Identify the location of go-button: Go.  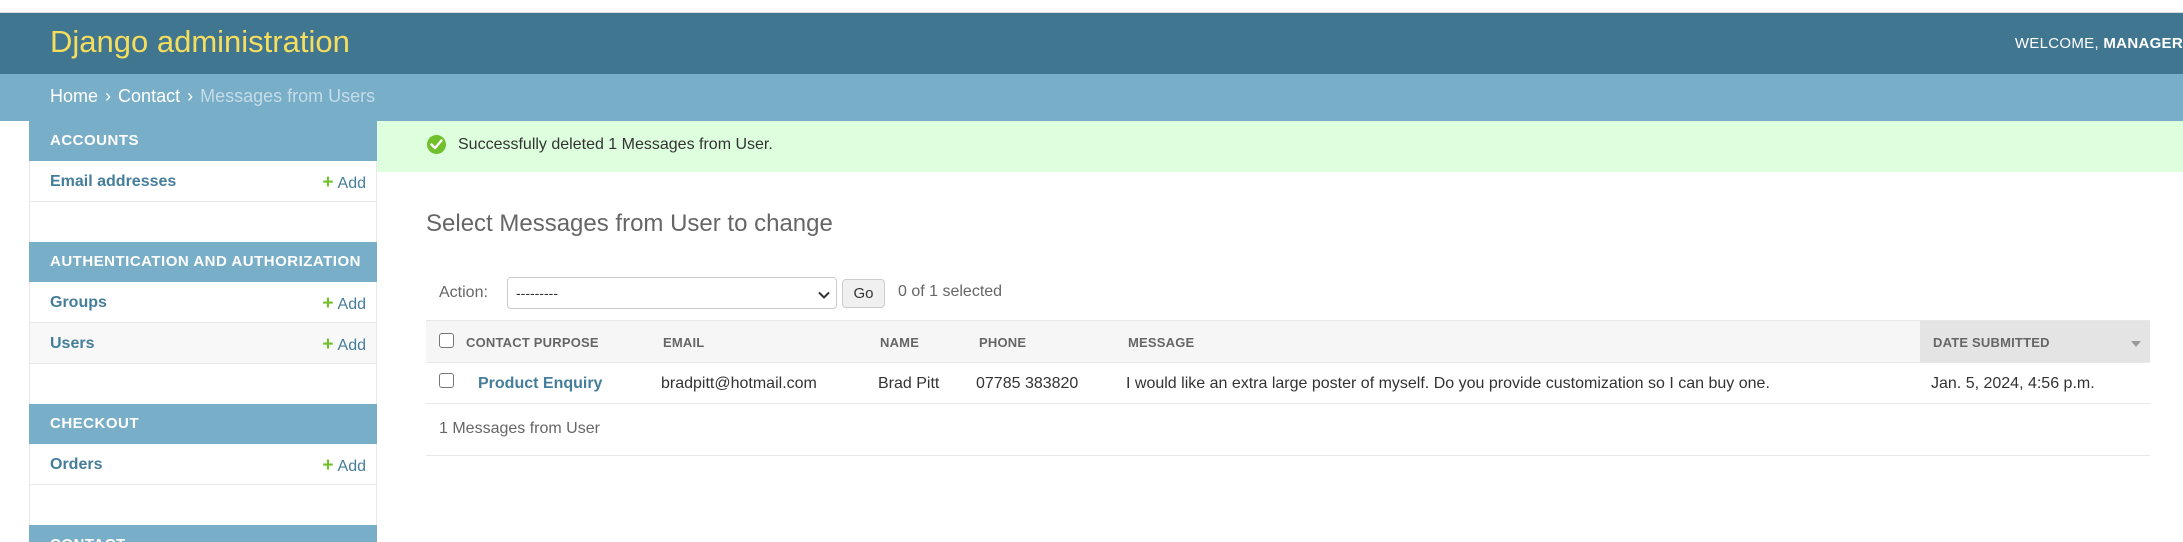
(863, 293).